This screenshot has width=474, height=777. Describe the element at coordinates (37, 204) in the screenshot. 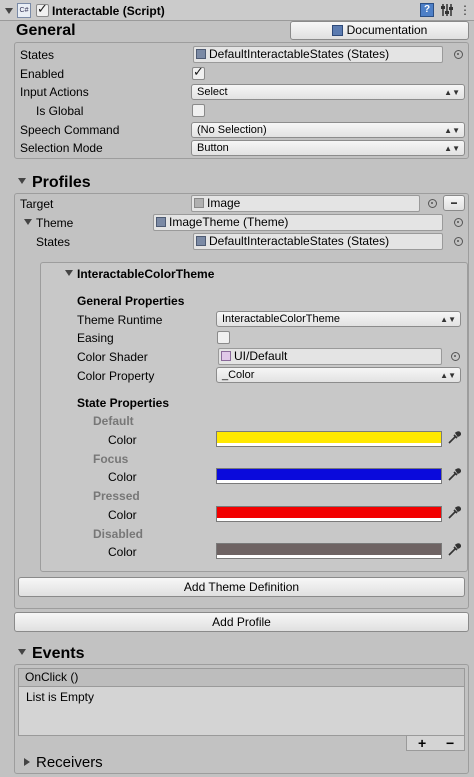

I see `target-label: Target` at that location.